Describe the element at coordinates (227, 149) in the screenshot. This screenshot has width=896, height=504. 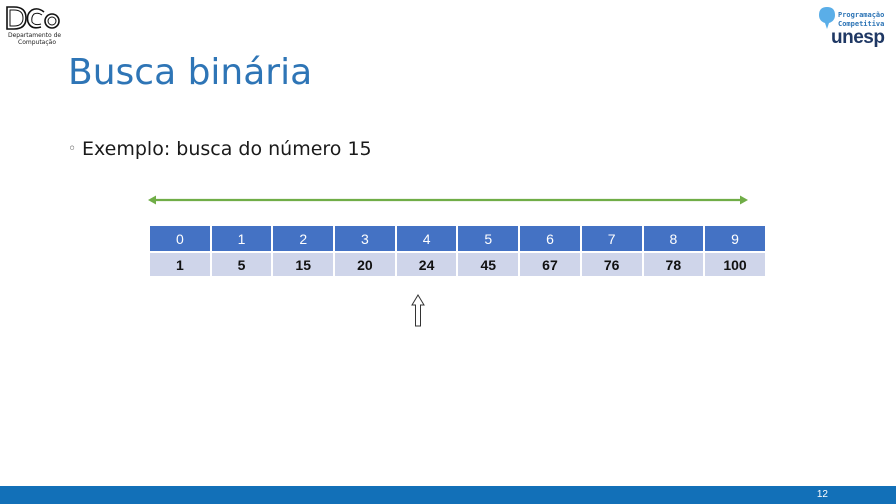
I see `bullet-text: Exemplo: busca do número 15` at that location.